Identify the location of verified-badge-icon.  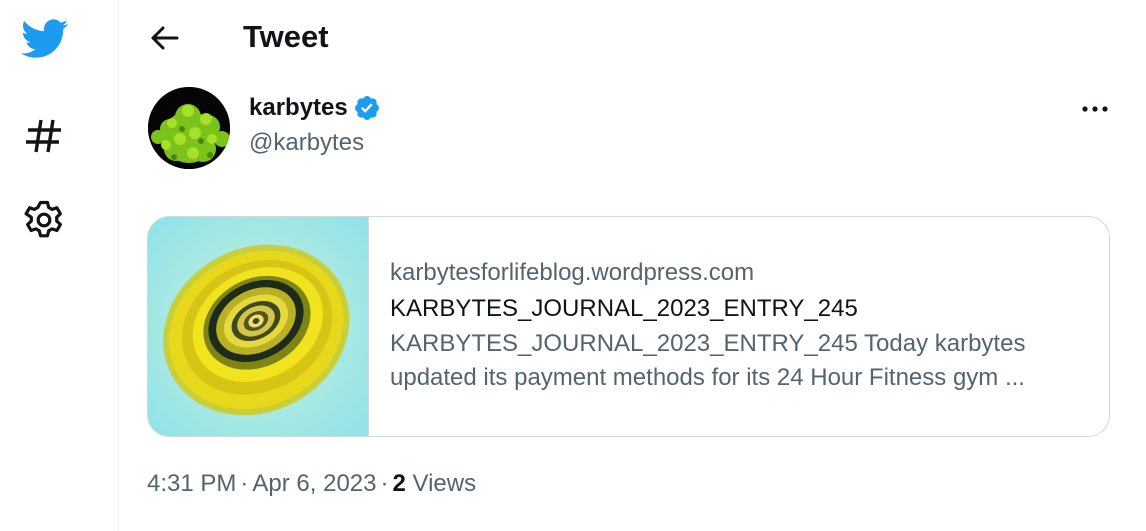
(366, 108).